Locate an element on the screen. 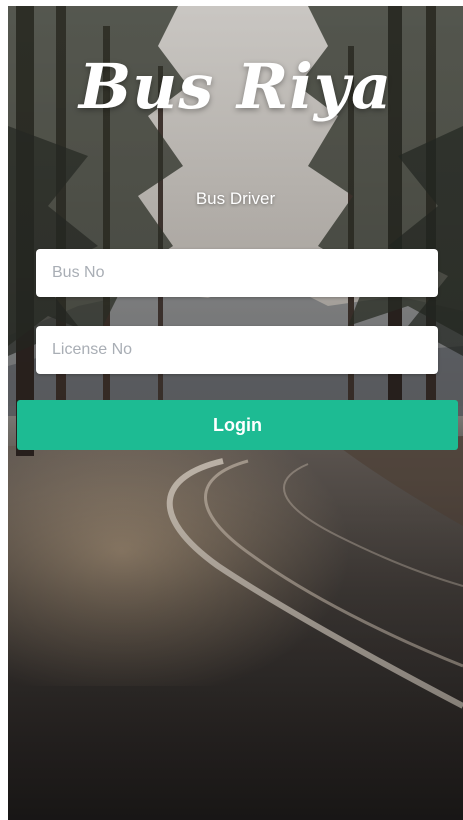  role-subtitle: Bus Driver is located at coordinates (235, 198).